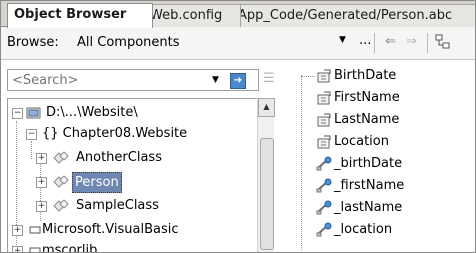 Image resolution: width=476 pixels, height=253 pixels. Describe the element at coordinates (119, 157) in the screenshot. I see `tree-item-label: AnotherClass` at that location.